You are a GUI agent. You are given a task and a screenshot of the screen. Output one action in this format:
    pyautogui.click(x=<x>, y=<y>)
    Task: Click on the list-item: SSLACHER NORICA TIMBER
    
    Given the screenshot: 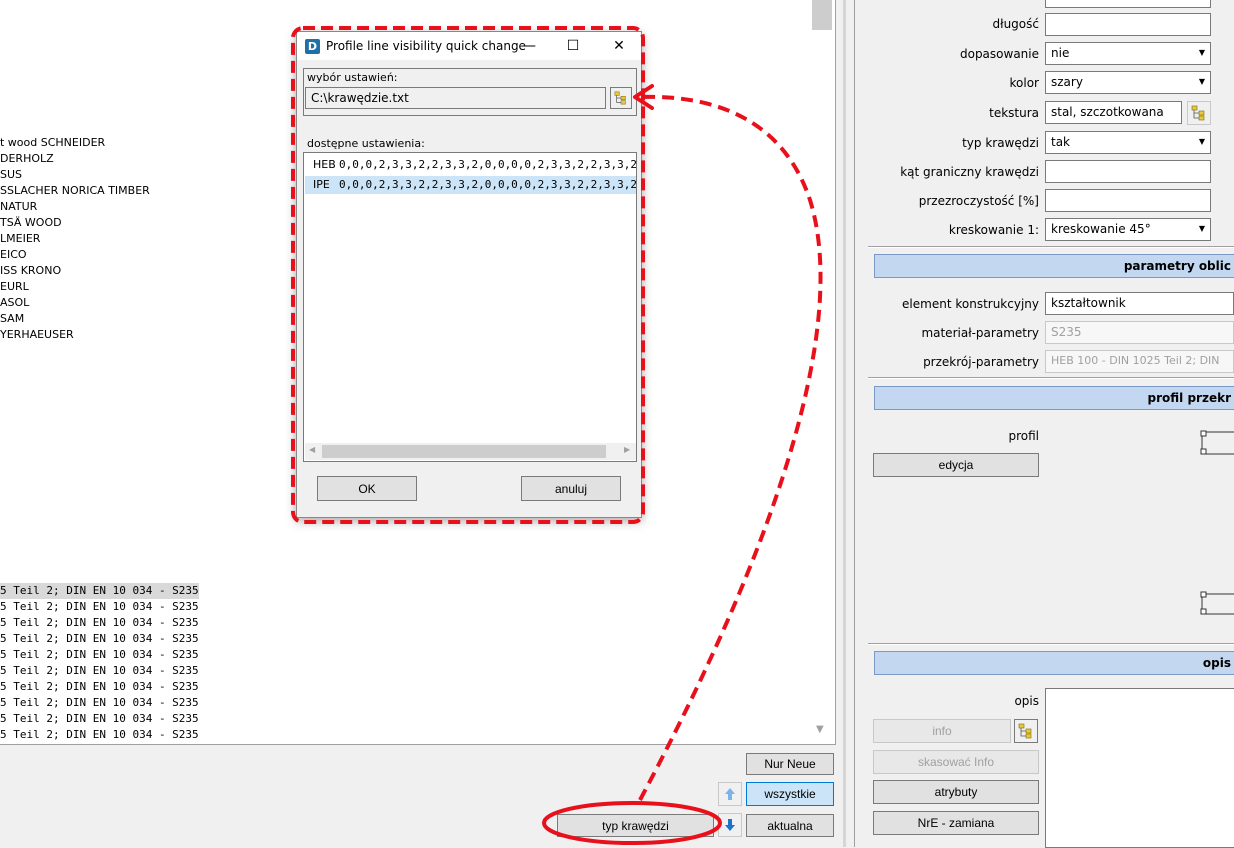 What is the action you would take?
    pyautogui.click(x=75, y=191)
    